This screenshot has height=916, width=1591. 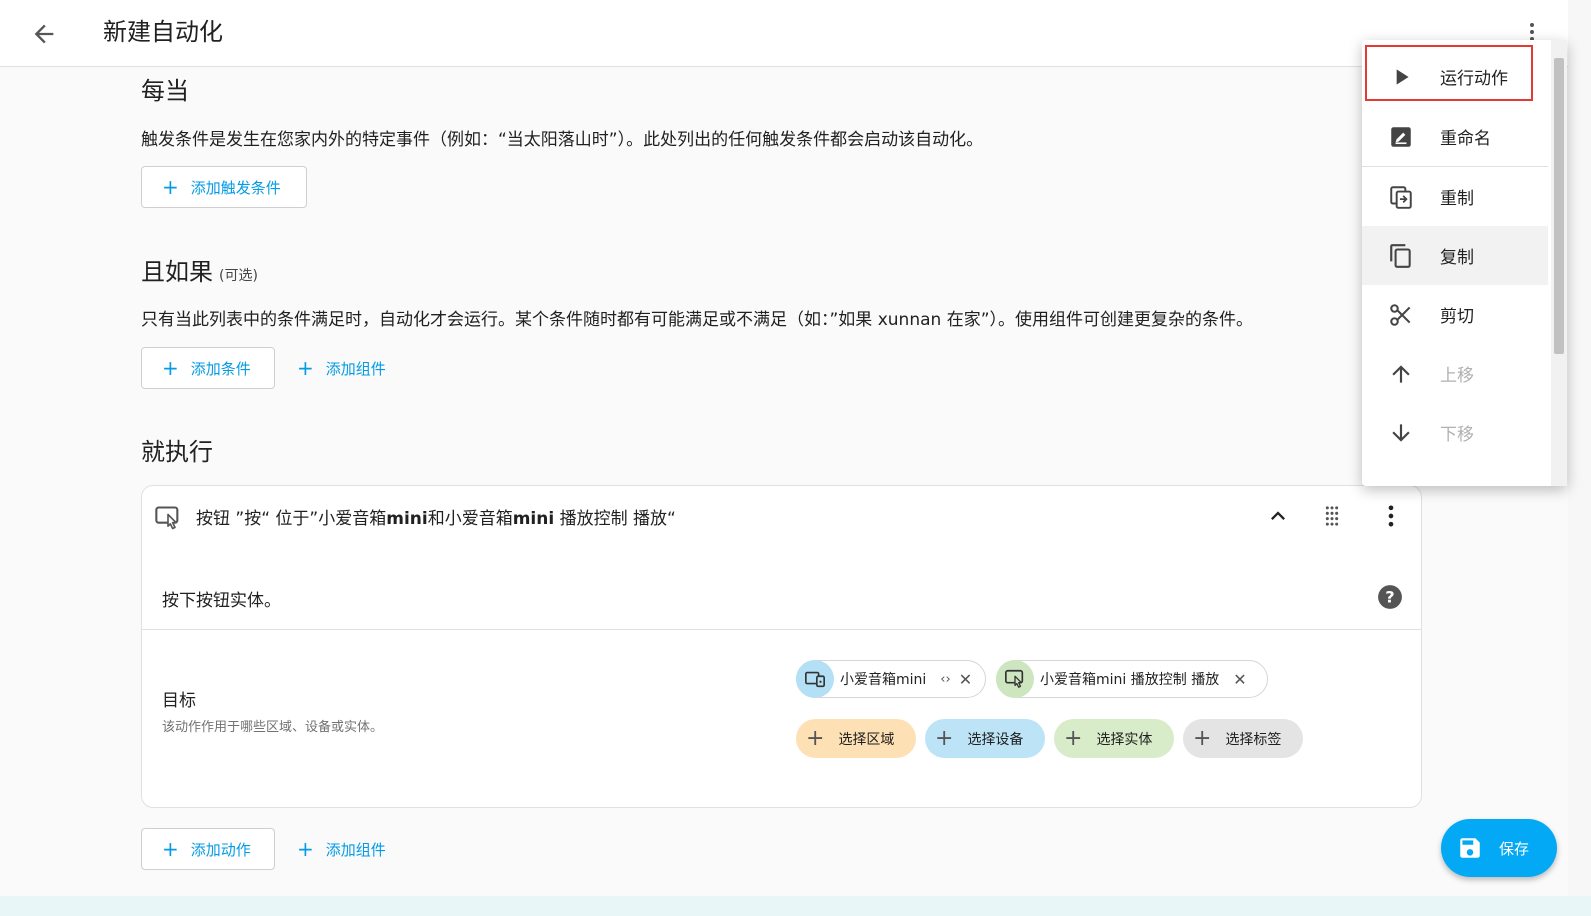 I want to click on menu-item-move-up: 上移, so click(x=1455, y=373).